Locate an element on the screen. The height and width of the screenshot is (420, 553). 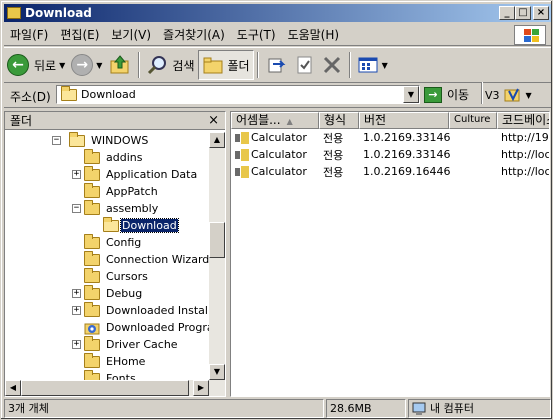
assembly-version: 1.0.2169.33146 is located at coordinates (407, 154).